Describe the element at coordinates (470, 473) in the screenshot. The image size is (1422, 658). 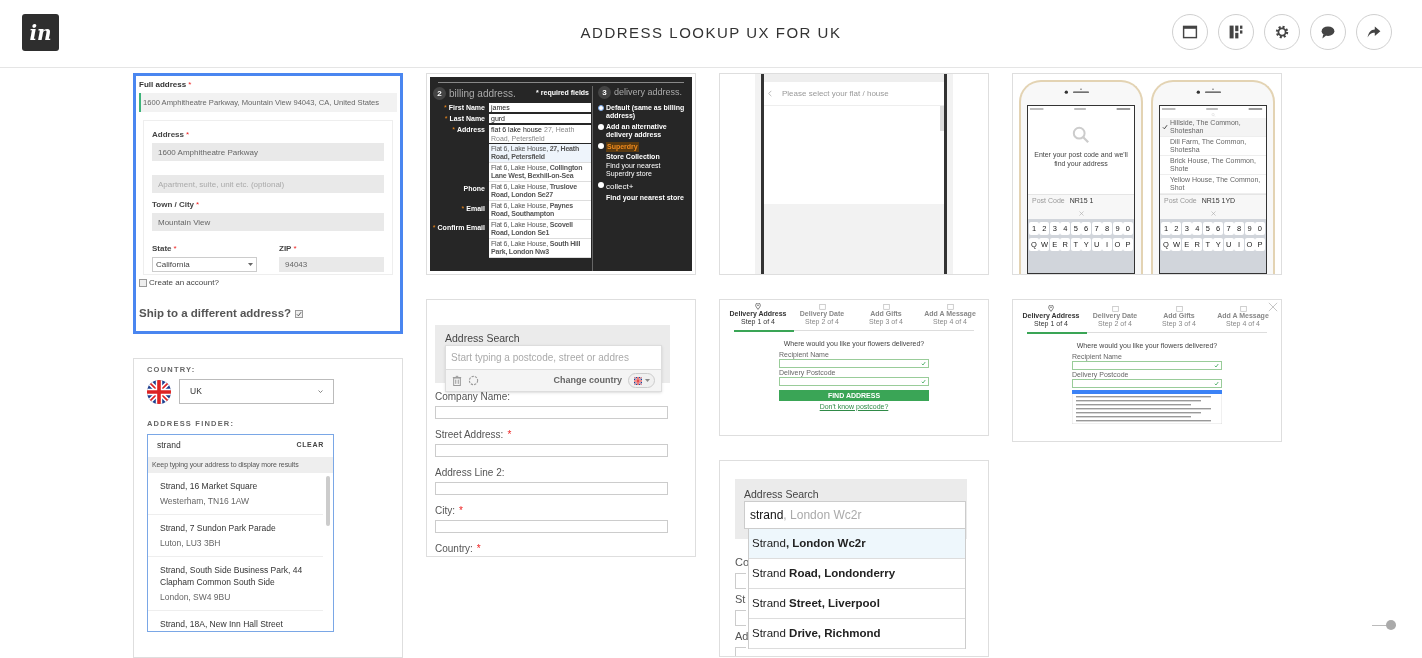
I see `field-label: Address Line 2:` at that location.